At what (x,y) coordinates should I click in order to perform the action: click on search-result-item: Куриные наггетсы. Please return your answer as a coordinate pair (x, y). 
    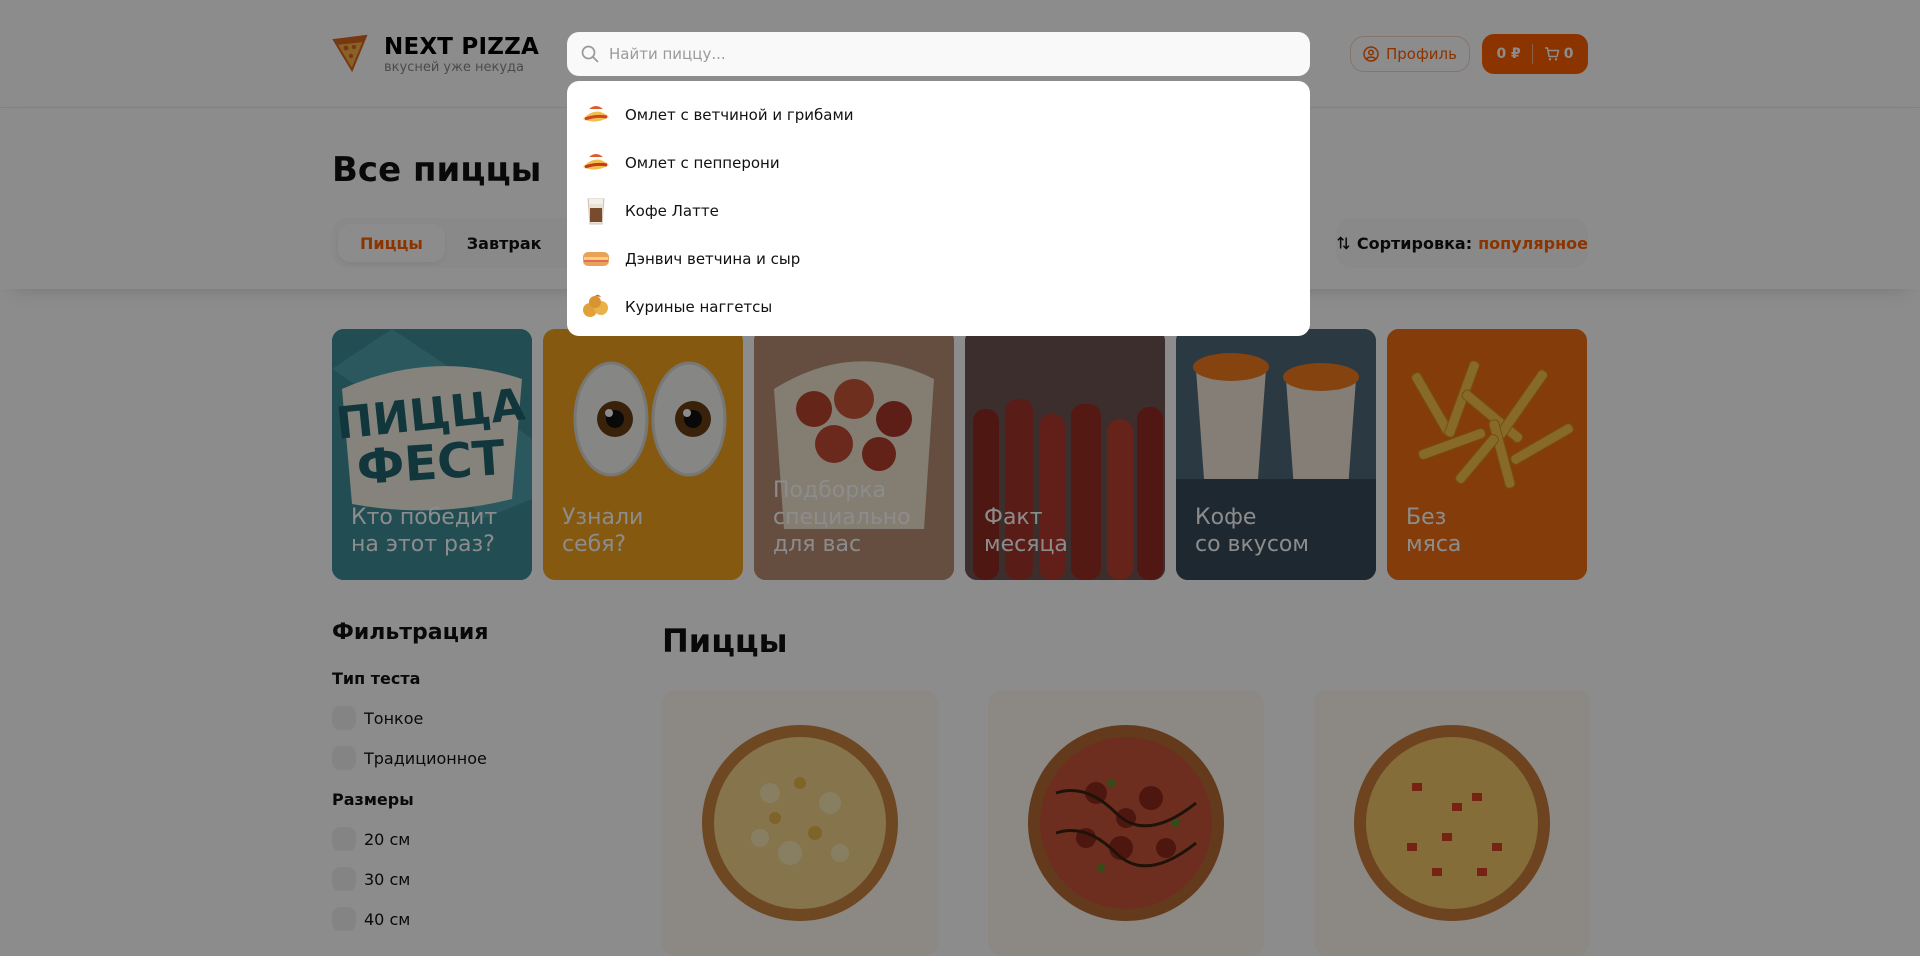
    Looking at the image, I should click on (938, 307).